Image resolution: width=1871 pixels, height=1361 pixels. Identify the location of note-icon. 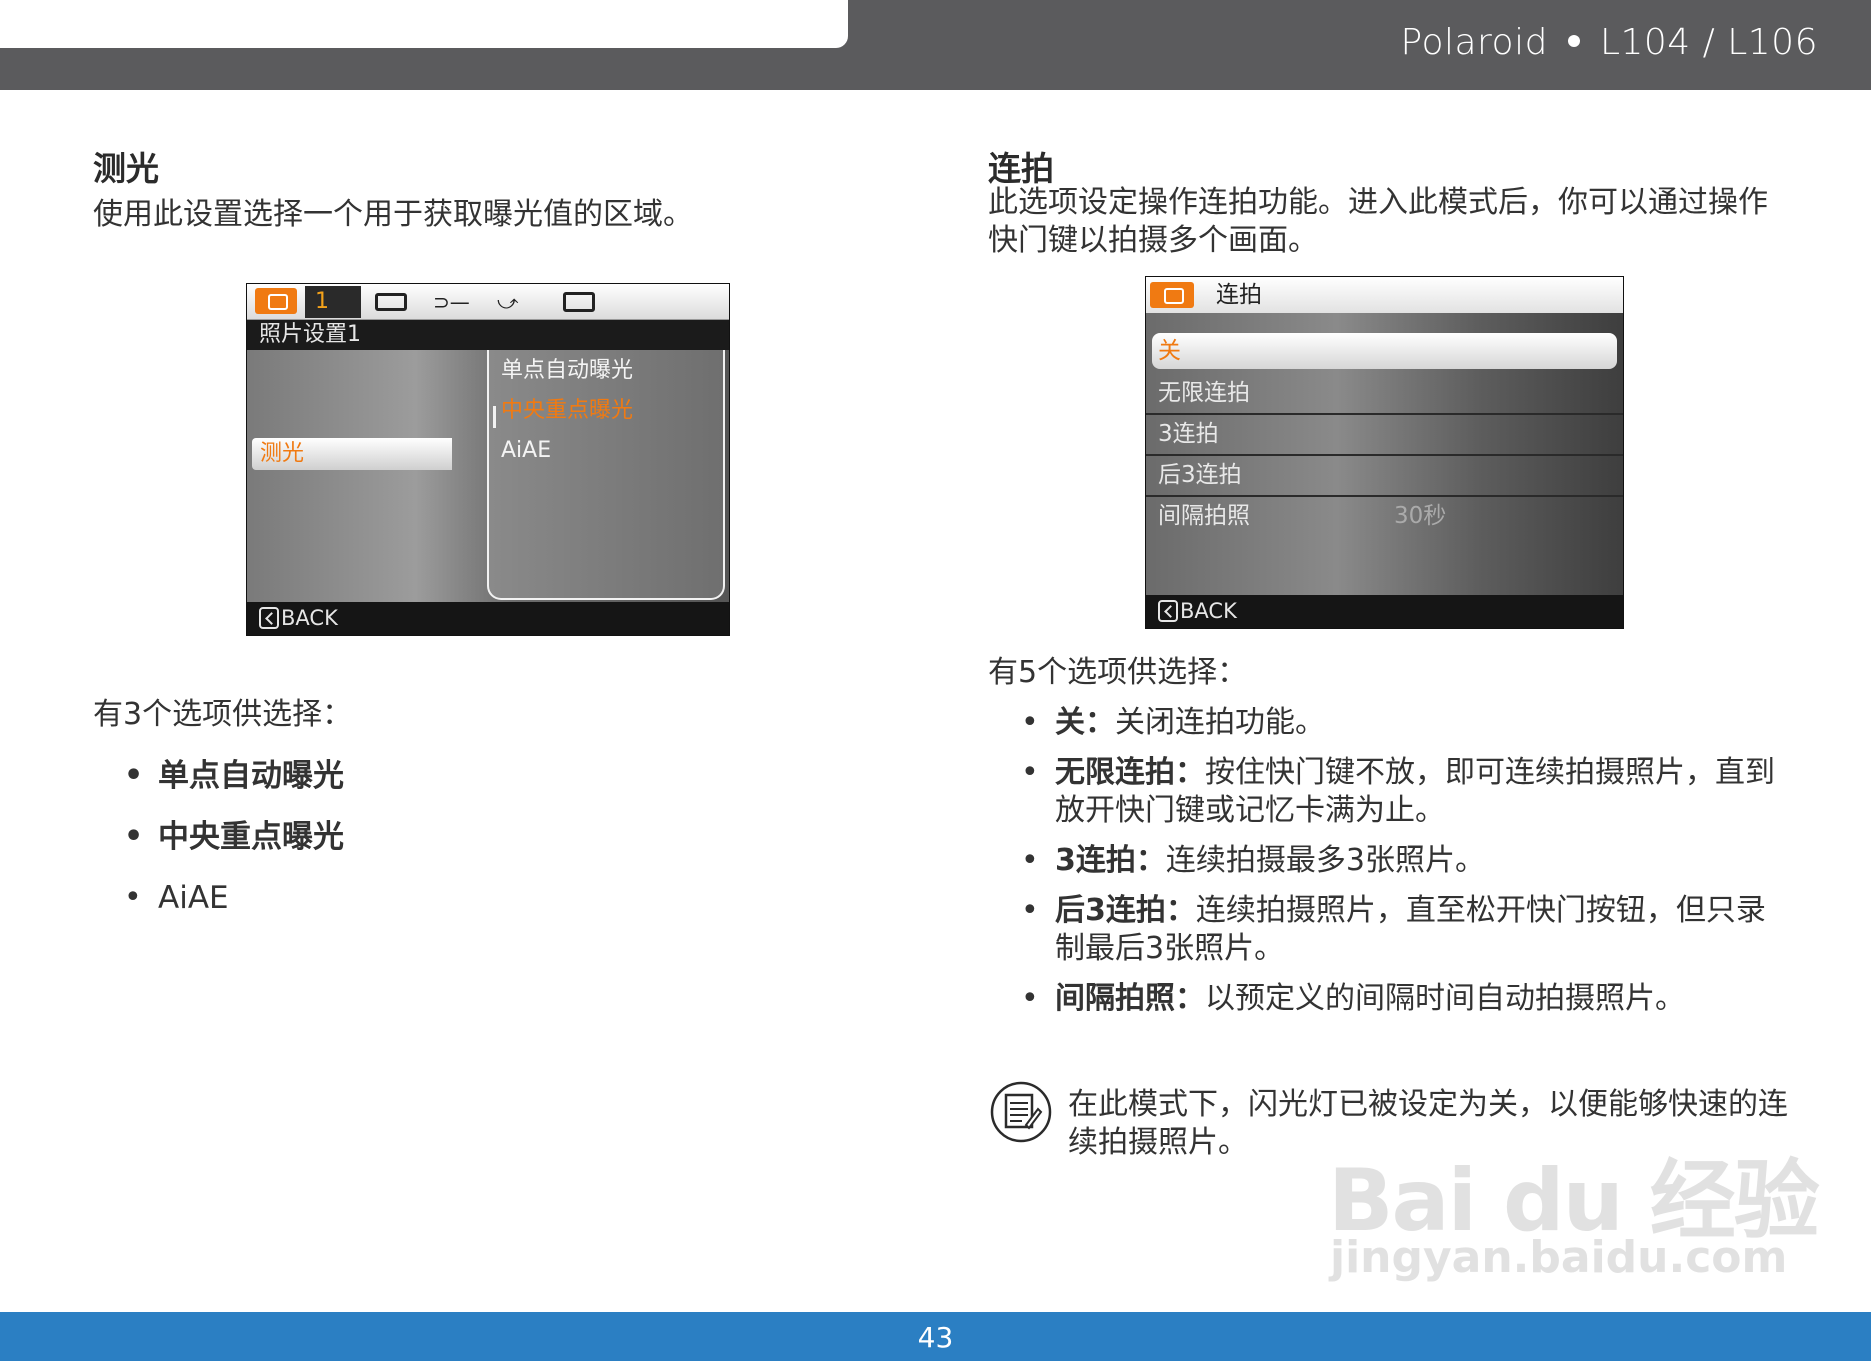
(1021, 1112).